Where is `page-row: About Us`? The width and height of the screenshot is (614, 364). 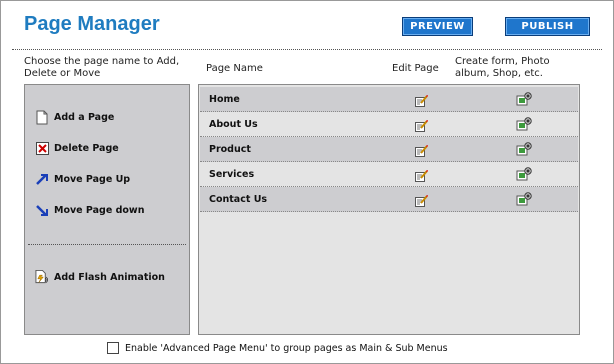 page-row: About Us is located at coordinates (389, 124).